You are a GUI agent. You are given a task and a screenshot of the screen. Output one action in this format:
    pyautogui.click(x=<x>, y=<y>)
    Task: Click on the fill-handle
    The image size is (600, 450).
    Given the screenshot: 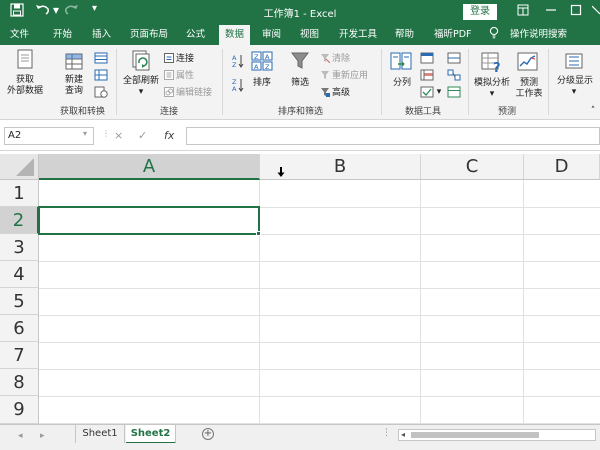 What is the action you would take?
    pyautogui.click(x=258, y=233)
    